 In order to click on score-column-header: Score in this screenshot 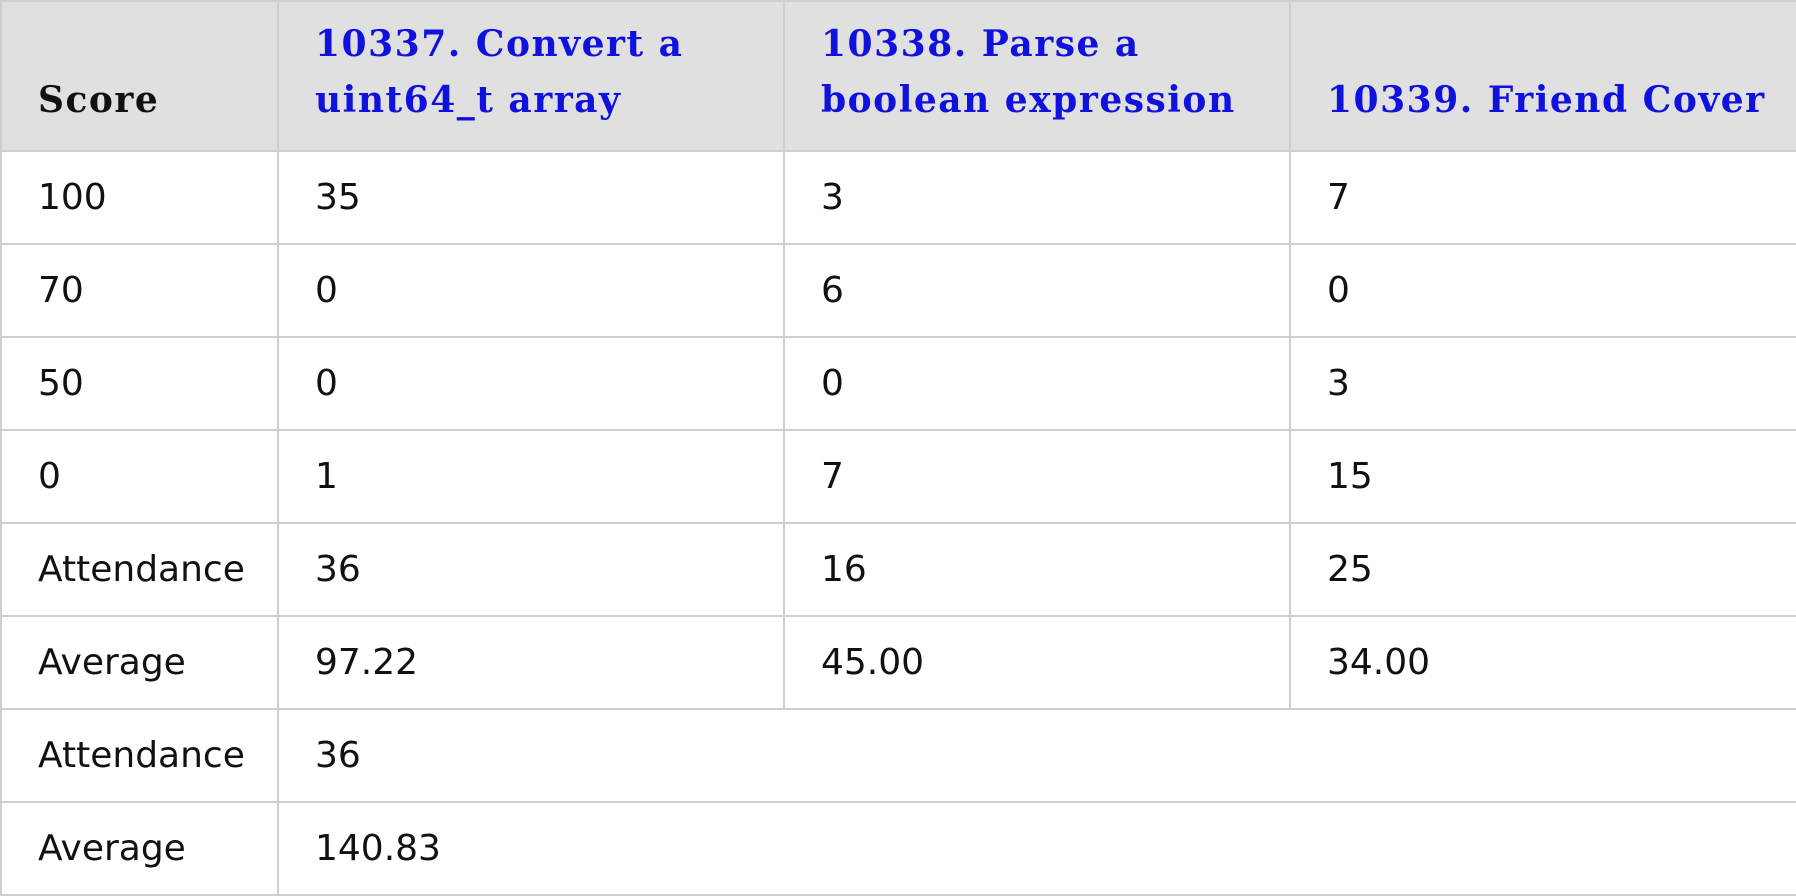, I will do `click(139, 76)`.